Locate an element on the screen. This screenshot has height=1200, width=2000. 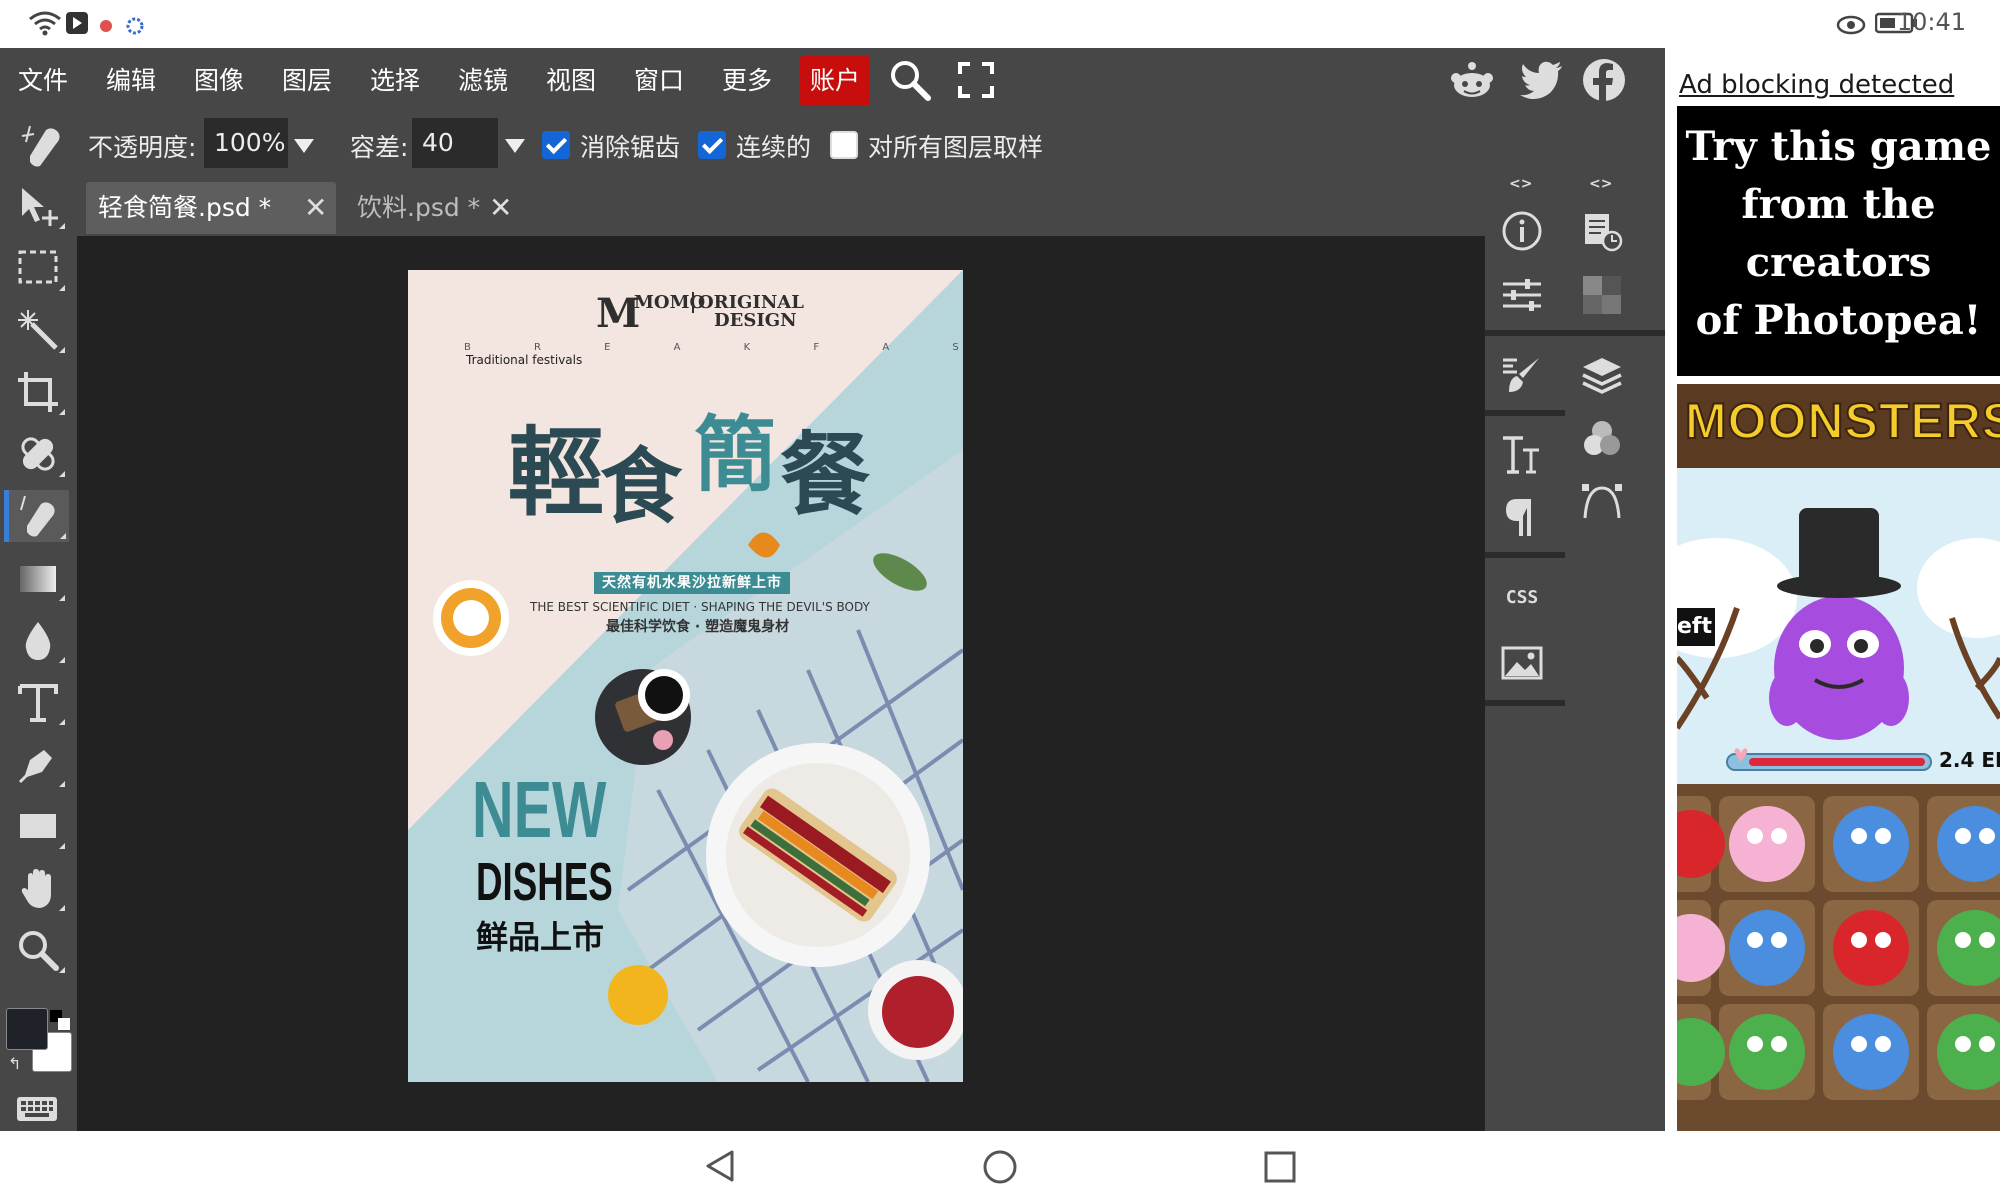
recents-icon is located at coordinates (1280, 1169).